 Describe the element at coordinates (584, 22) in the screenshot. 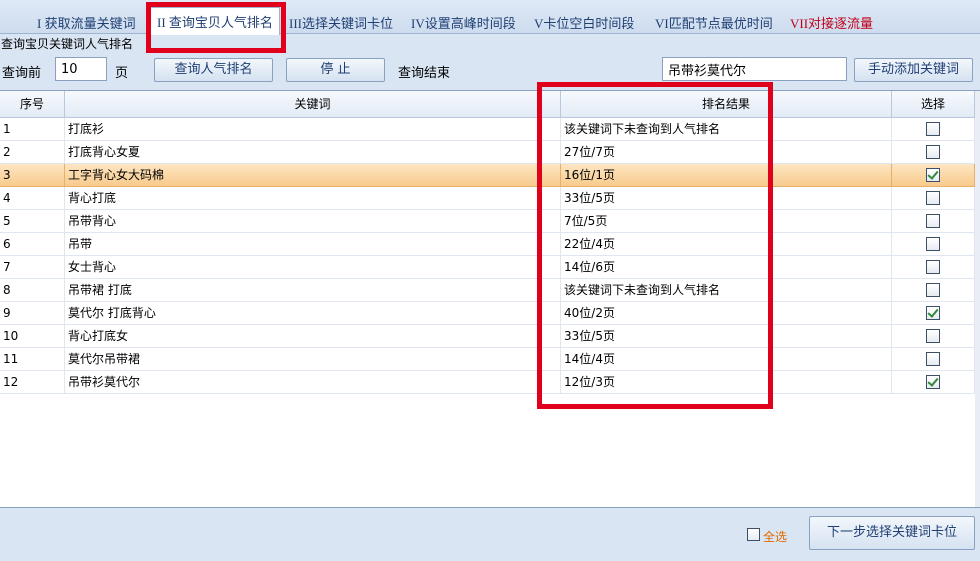

I see `tab-blank-time: V卡位空白时间段` at that location.